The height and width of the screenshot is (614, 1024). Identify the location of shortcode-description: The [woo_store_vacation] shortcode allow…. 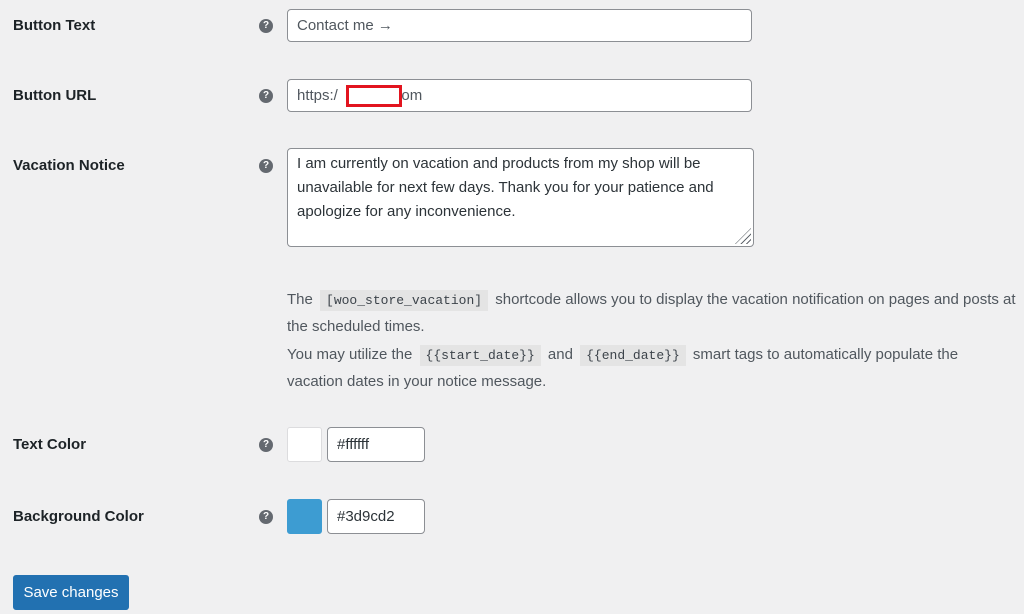
(651, 312).